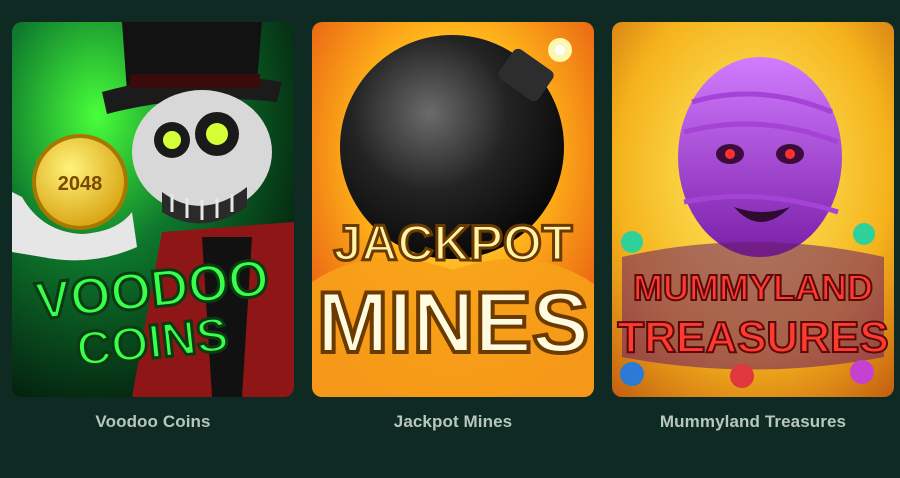 The height and width of the screenshot is (478, 900). What do you see at coordinates (453, 243) in the screenshot?
I see `jackpot-art-line-1: JACKPOT` at bounding box center [453, 243].